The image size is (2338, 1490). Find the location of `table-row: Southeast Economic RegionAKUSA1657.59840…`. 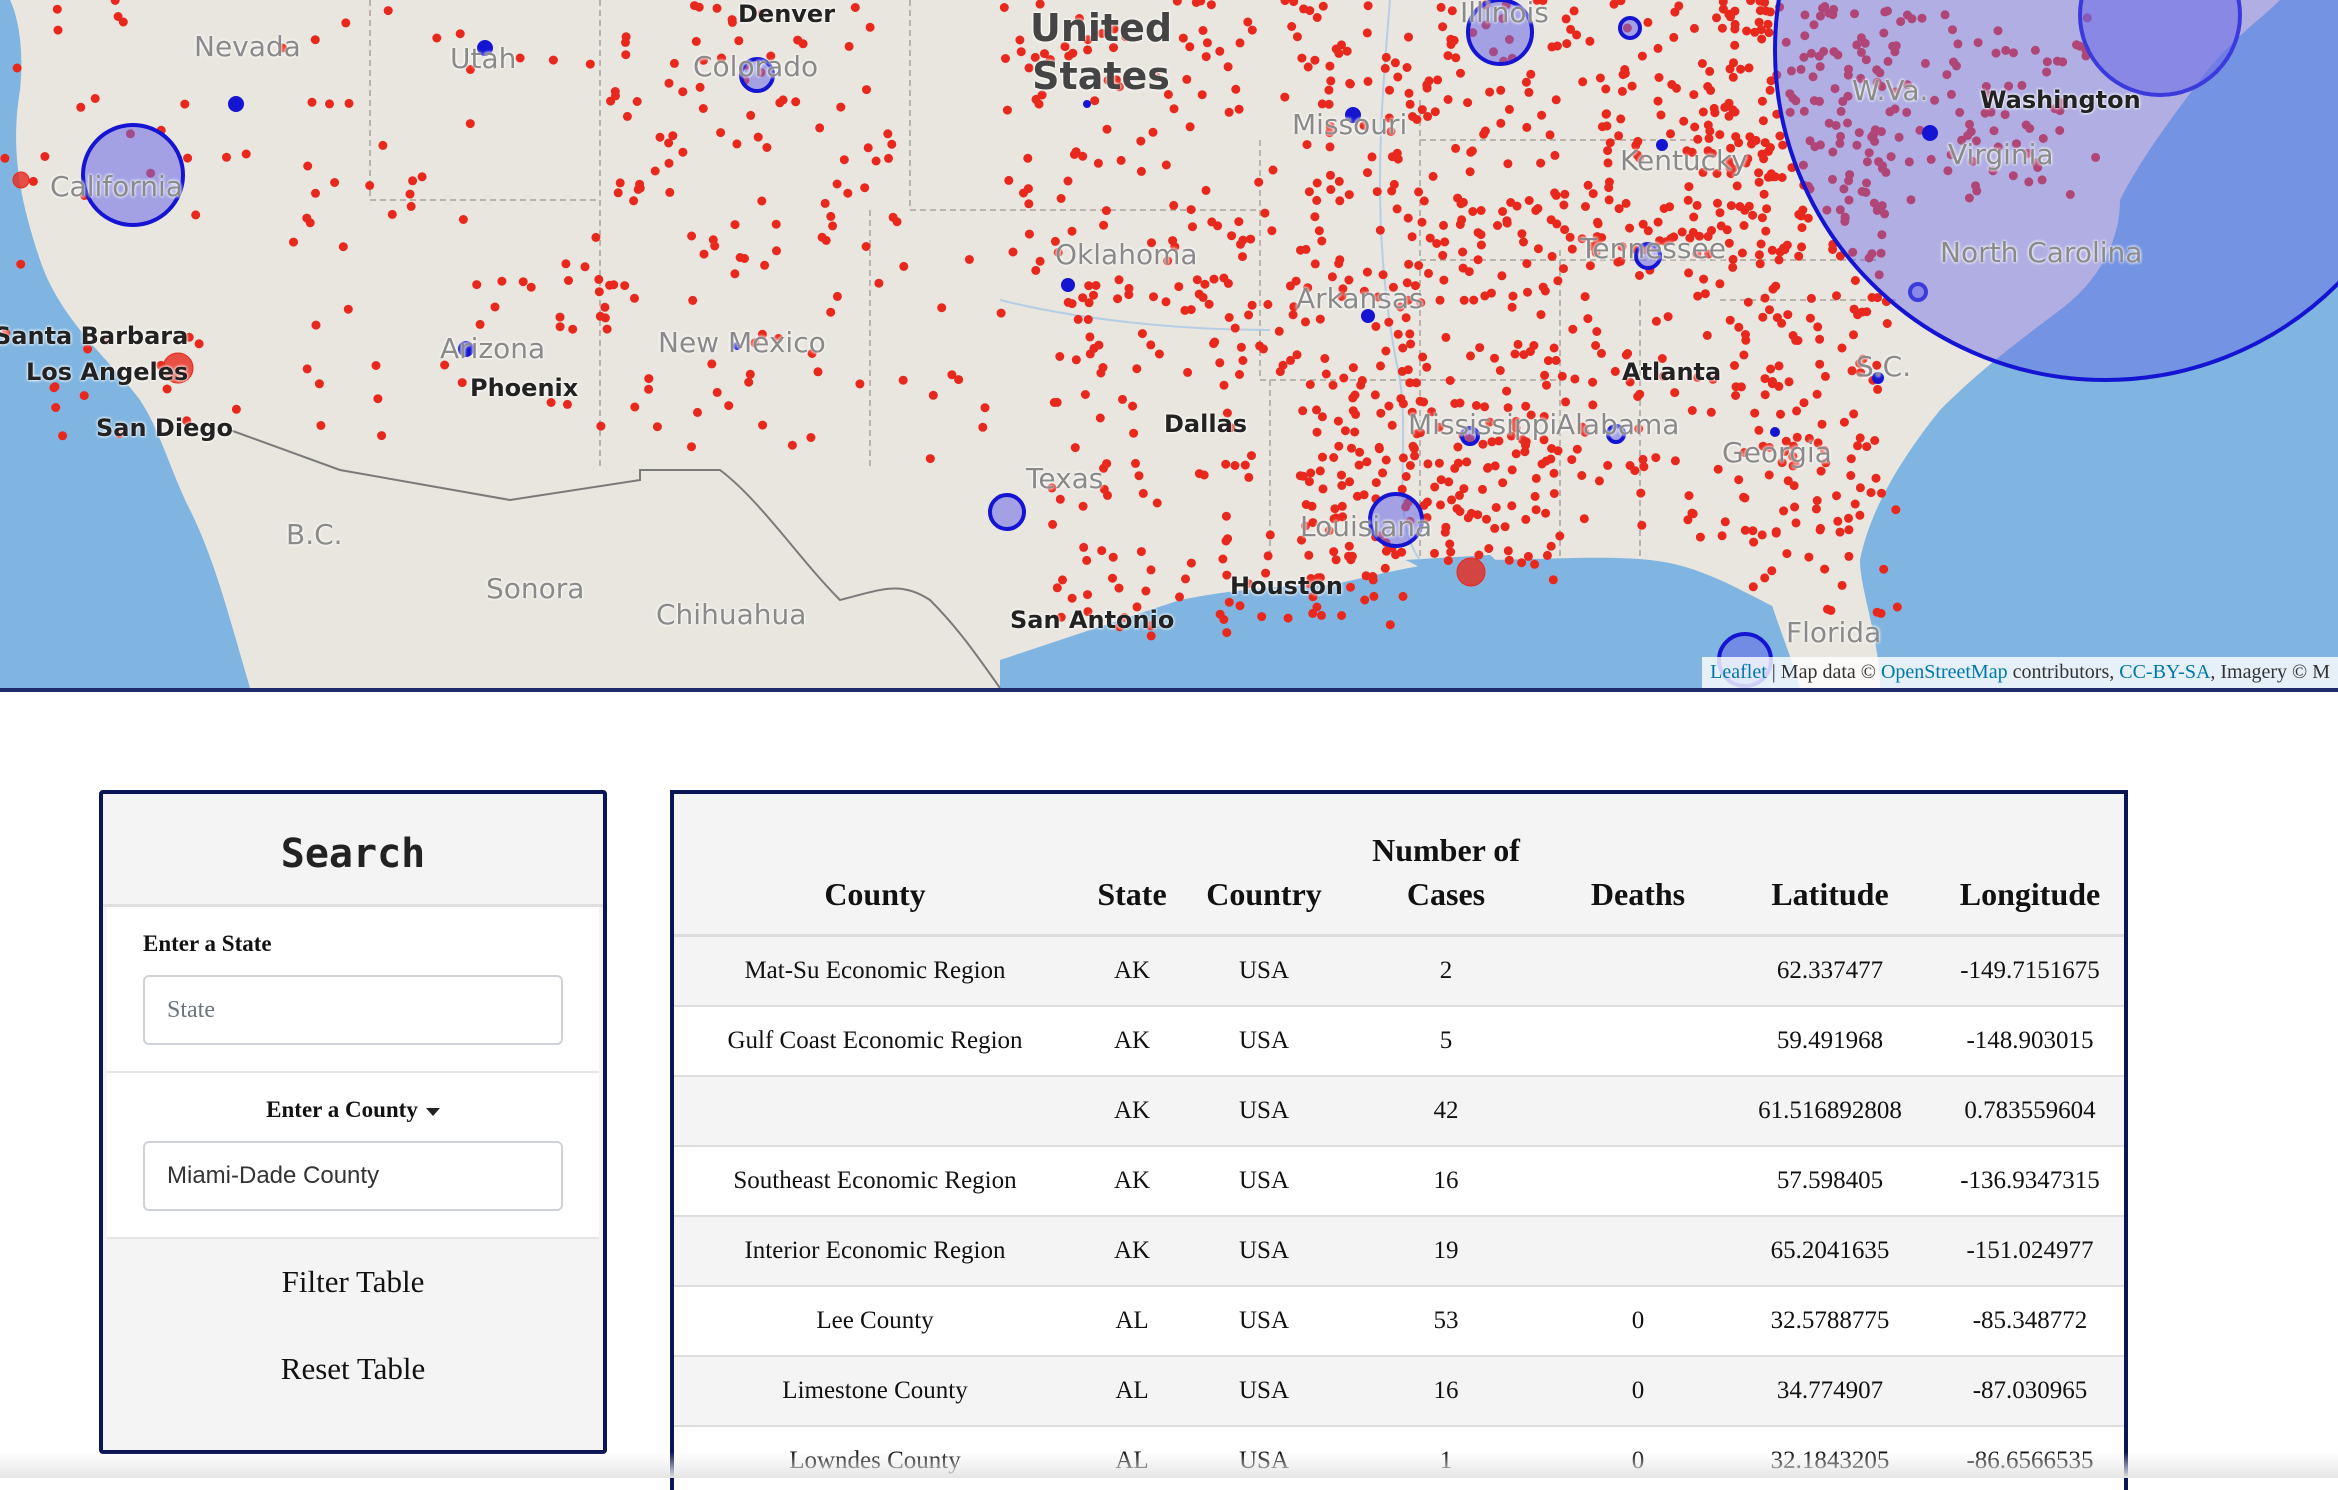

table-row: Southeast Economic RegionAKUSA1657.59840… is located at coordinates (1399, 1181).